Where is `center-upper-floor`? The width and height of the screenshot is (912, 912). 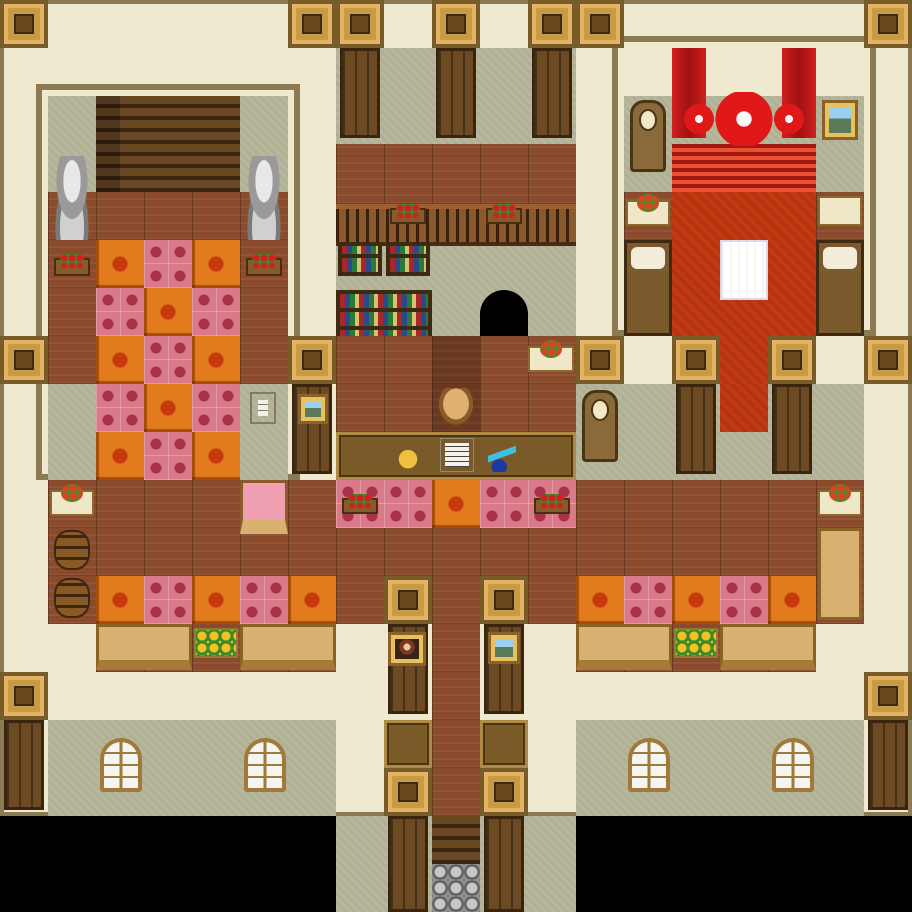 center-upper-floor is located at coordinates (456, 174).